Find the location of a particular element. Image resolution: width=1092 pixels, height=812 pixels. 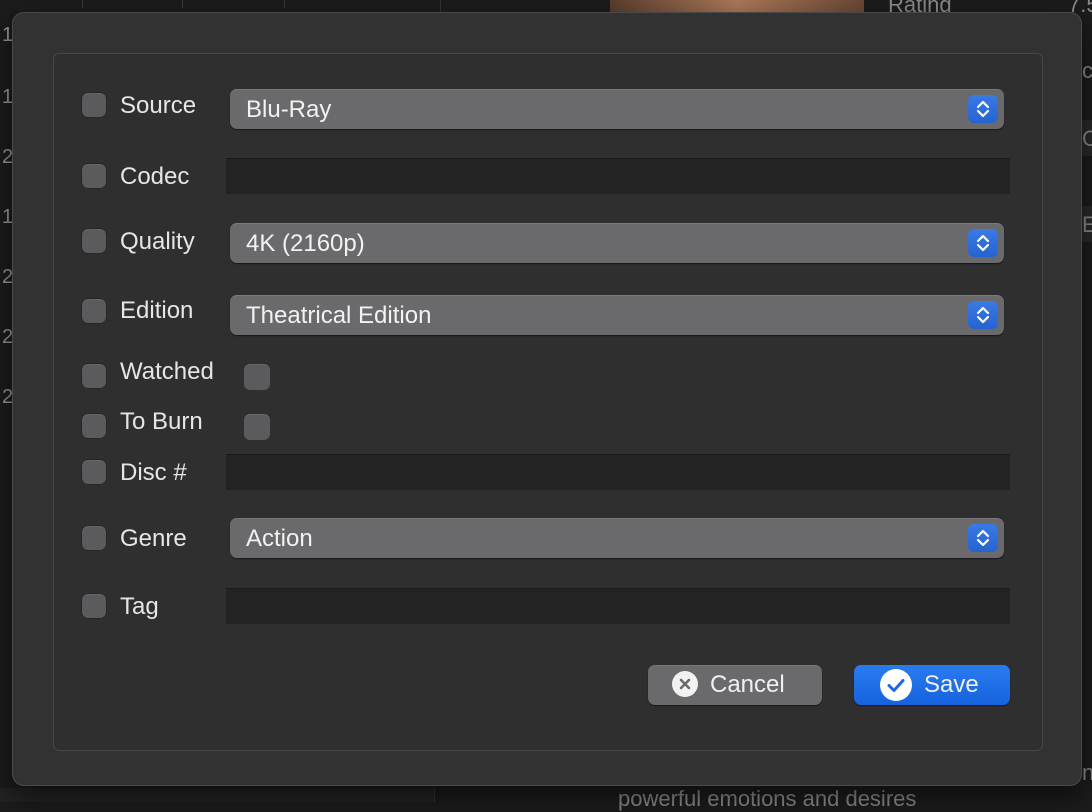

tag-input is located at coordinates (618, 606).